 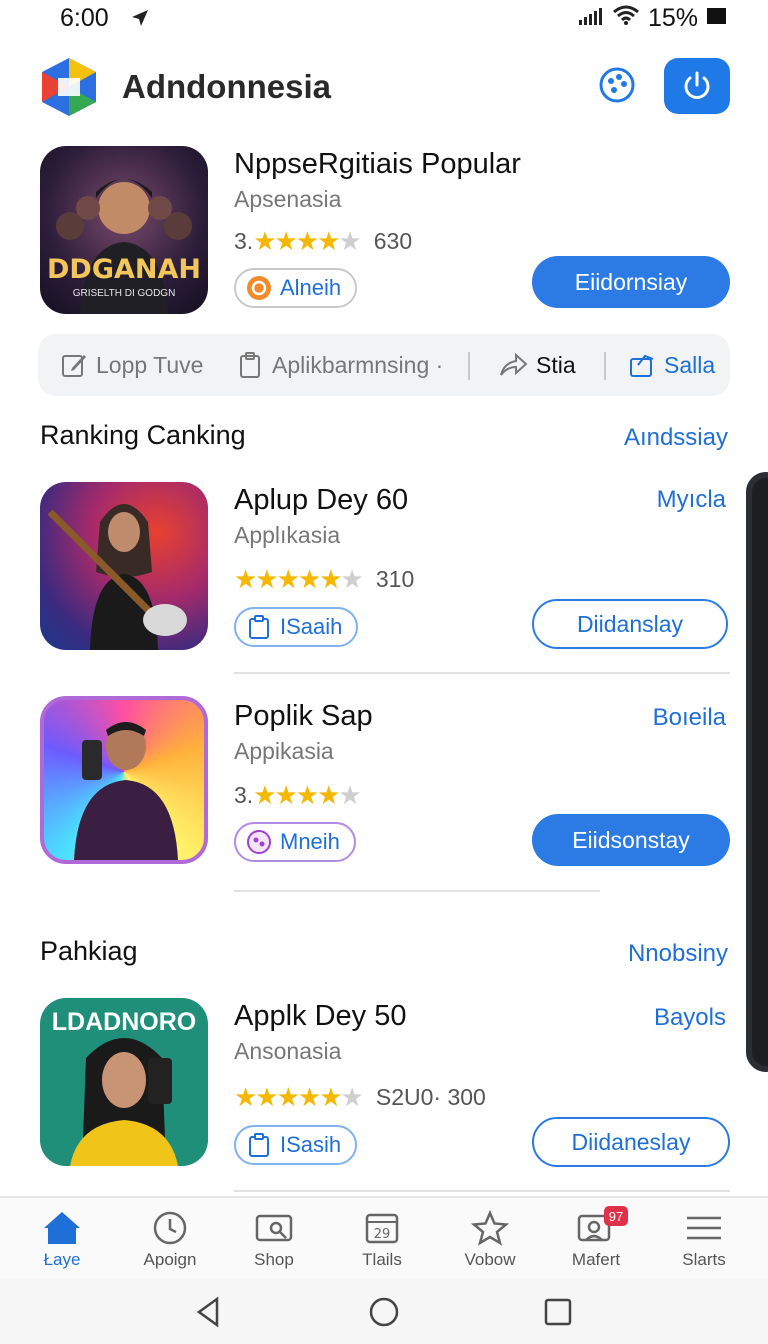 I want to click on featured-thumb-title: DDGANAH, so click(x=124, y=269).